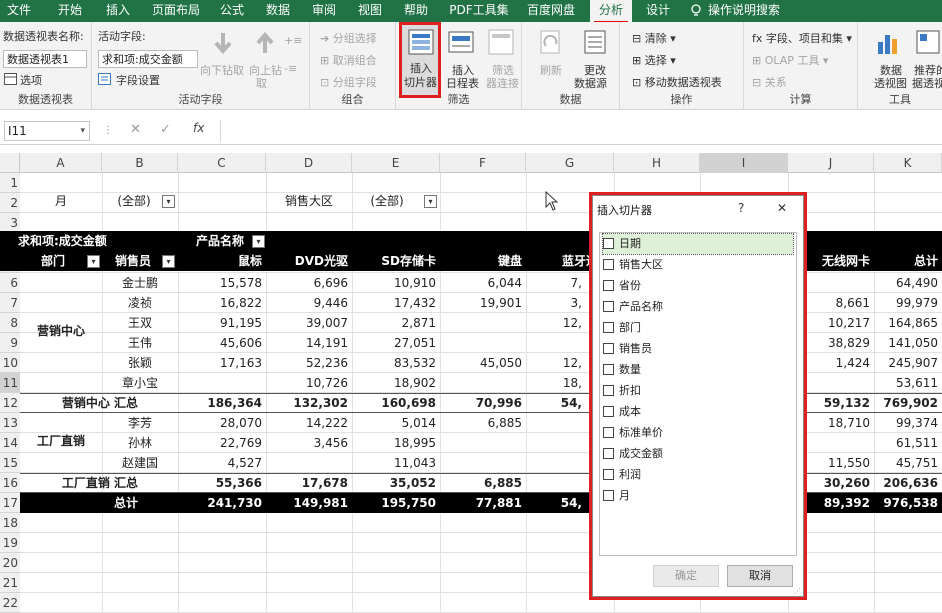  What do you see at coordinates (741, 208) in the screenshot?
I see `help-icon: ?` at bounding box center [741, 208].